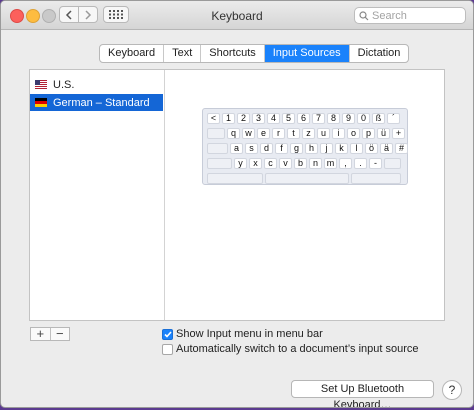 This screenshot has width=474, height=410. What do you see at coordinates (60, 333) in the screenshot?
I see `remove-source-button: −` at bounding box center [60, 333].